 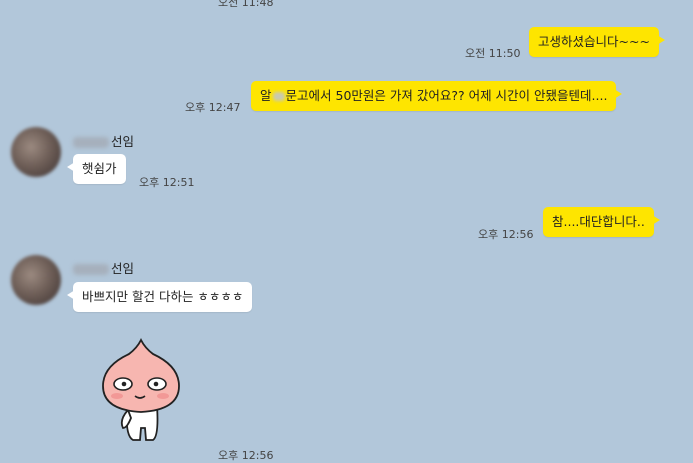 I want to click on message-text: 고생하셨습니다~~~, so click(x=594, y=41).